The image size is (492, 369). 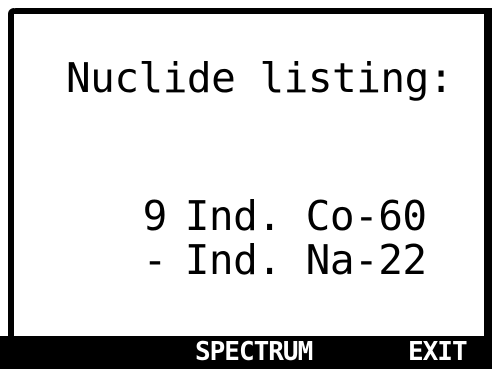 What do you see at coordinates (260, 352) in the screenshot?
I see `spectrum-softkey: SPECTRUM` at bounding box center [260, 352].